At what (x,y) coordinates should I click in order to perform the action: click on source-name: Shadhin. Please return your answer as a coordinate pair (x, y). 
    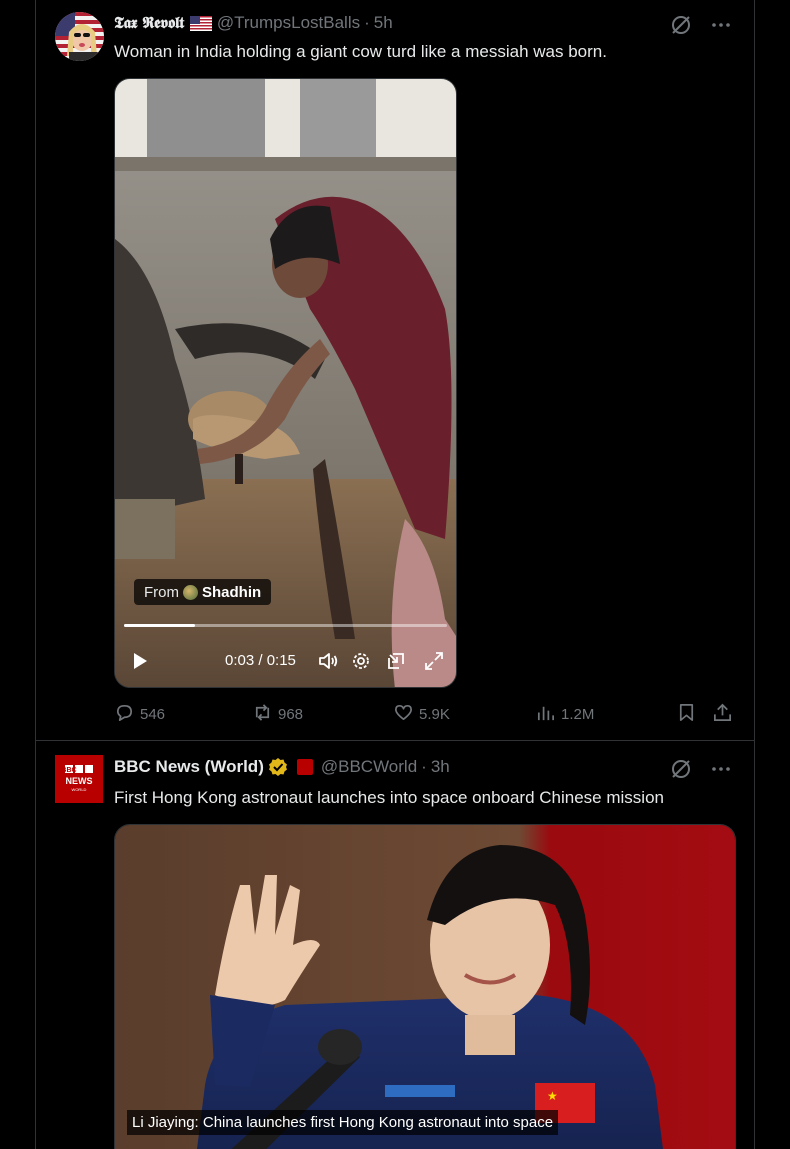
    Looking at the image, I should click on (232, 592).